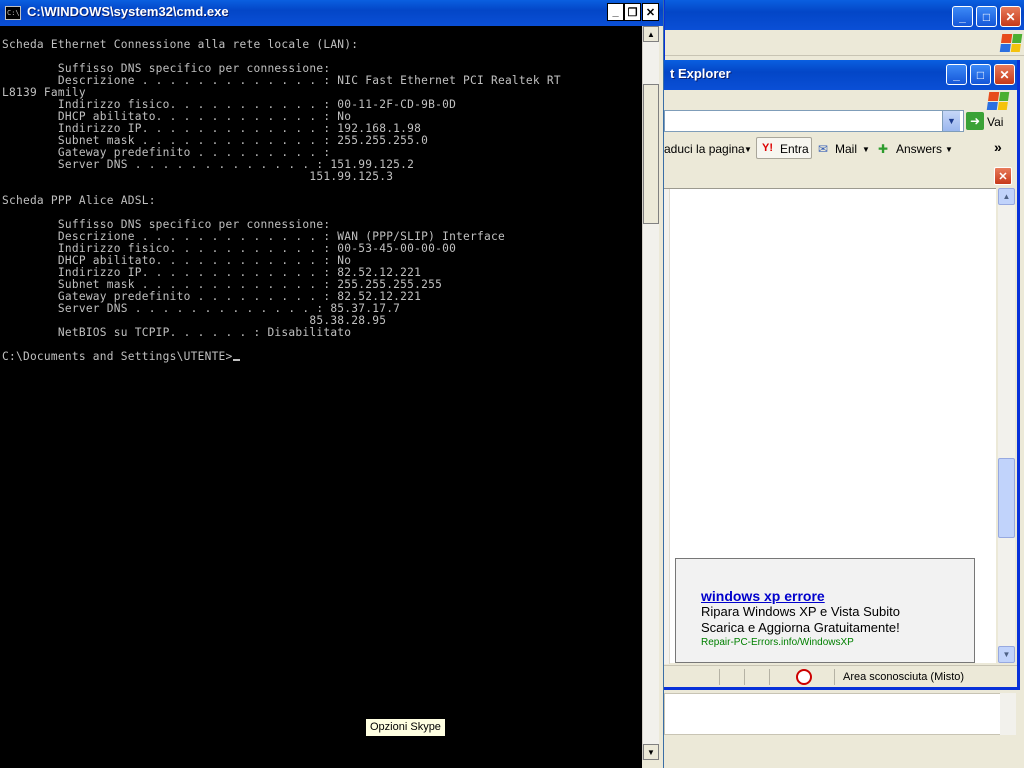 The width and height of the screenshot is (1024, 768). I want to click on more-links-button: », so click(998, 147).